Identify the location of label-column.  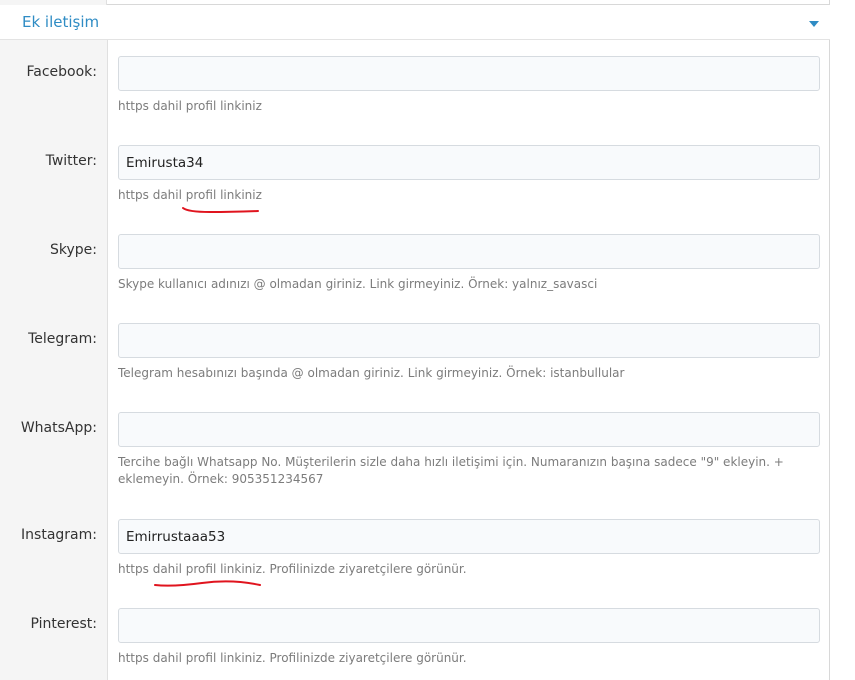
(54, 360).